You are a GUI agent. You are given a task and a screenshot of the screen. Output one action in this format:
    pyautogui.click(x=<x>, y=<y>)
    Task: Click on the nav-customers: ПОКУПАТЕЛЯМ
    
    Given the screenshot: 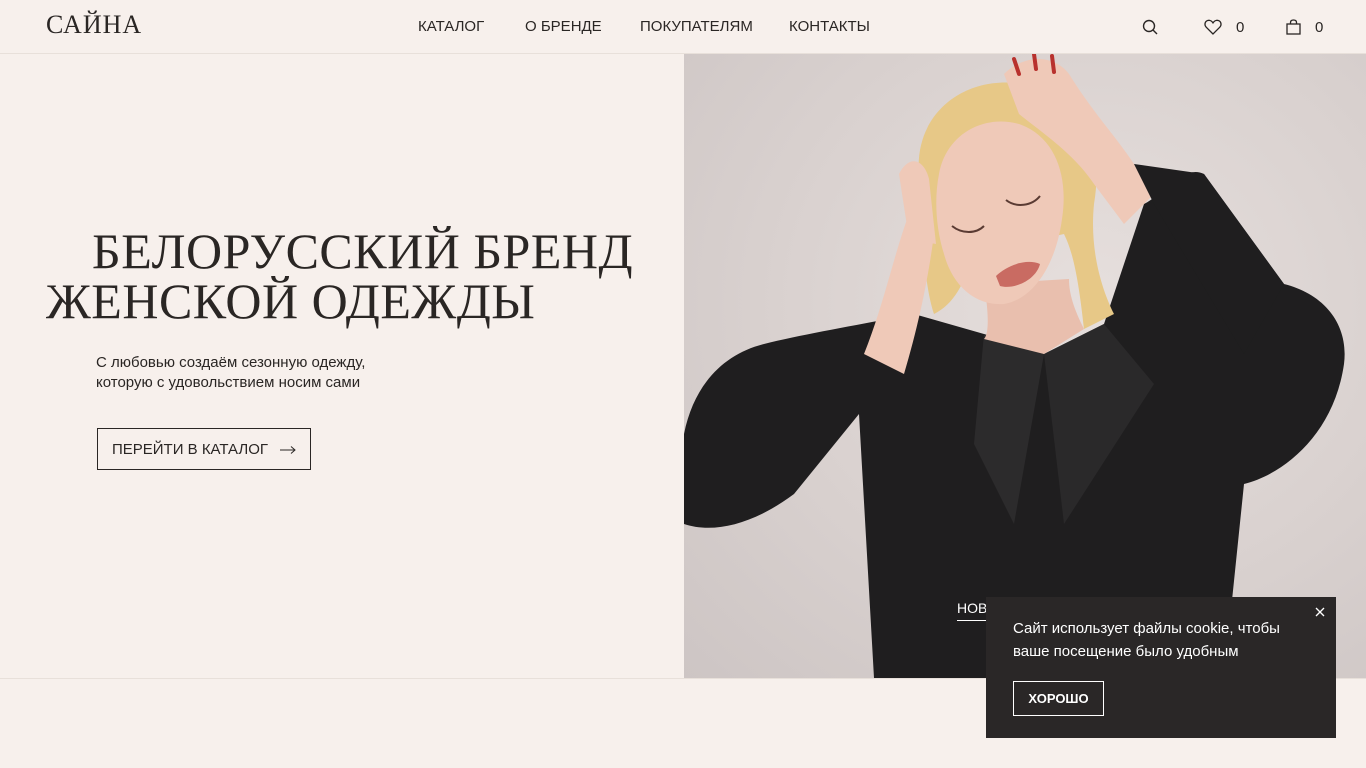 What is the action you would take?
    pyautogui.click(x=696, y=26)
    